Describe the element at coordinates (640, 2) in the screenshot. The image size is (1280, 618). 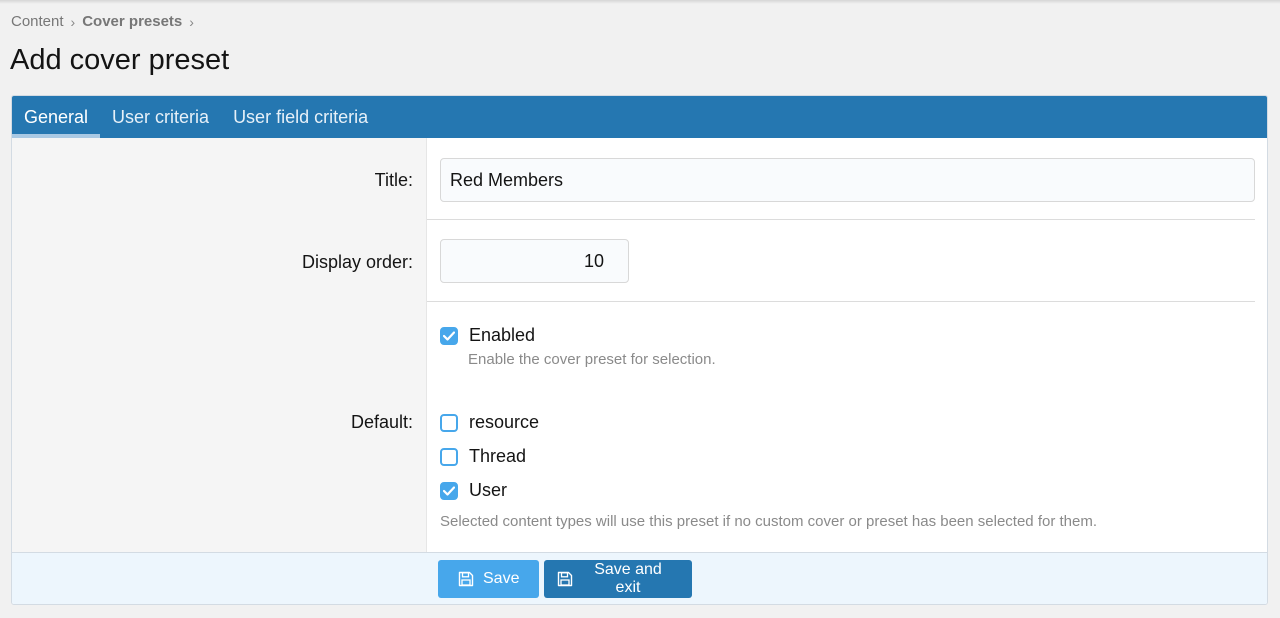
I see `top-shadow` at that location.